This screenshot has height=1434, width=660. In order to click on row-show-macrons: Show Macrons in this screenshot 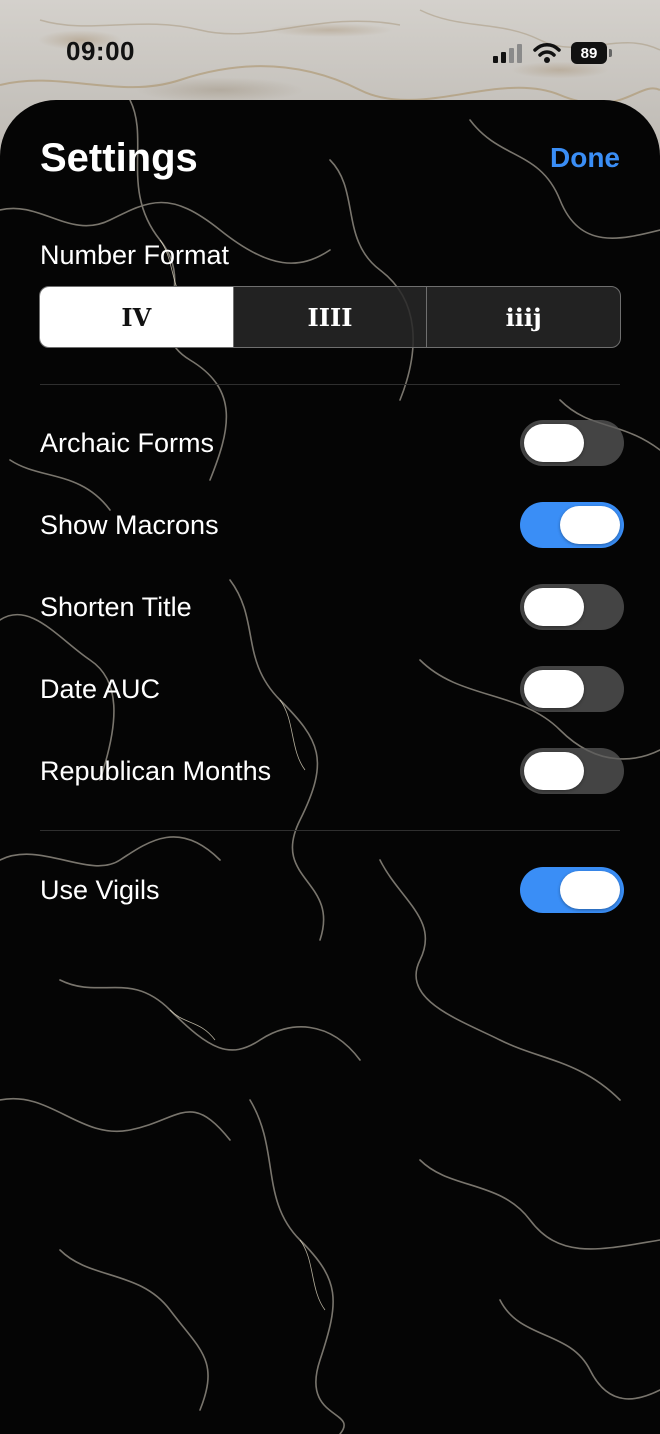, I will do `click(332, 527)`.